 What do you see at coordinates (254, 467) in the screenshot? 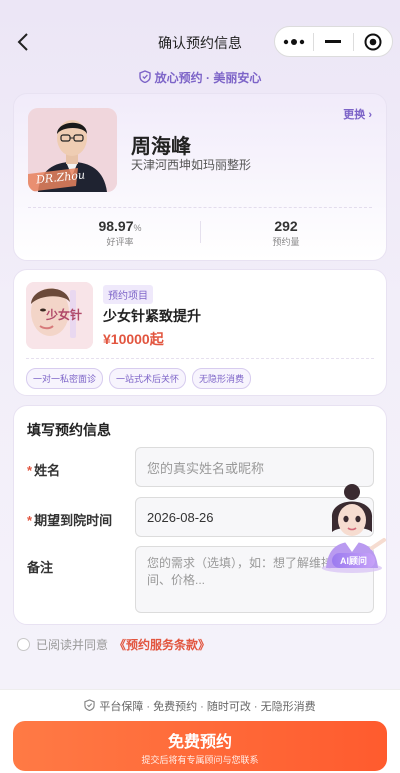
I see `name-input: 您的真实姓名或昵称` at bounding box center [254, 467].